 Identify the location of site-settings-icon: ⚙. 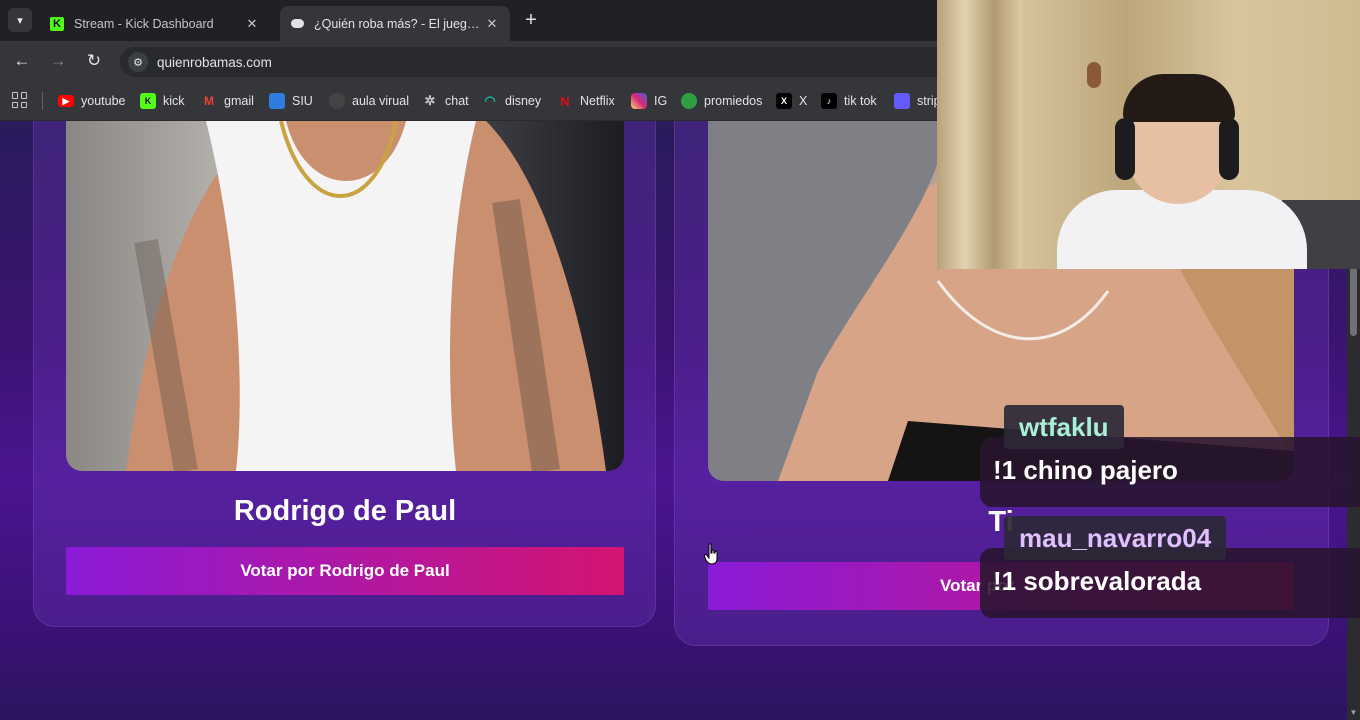
(138, 62).